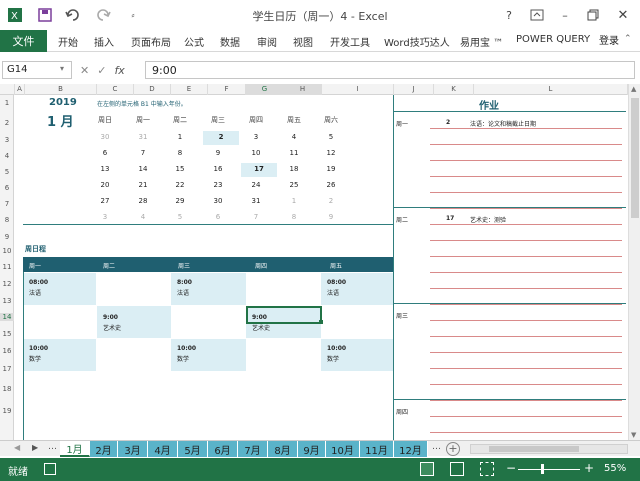 This screenshot has width=640, height=481. What do you see at coordinates (134, 322) in the screenshot?
I see `schedule-cell: 9:00 艺术史` at bounding box center [134, 322].